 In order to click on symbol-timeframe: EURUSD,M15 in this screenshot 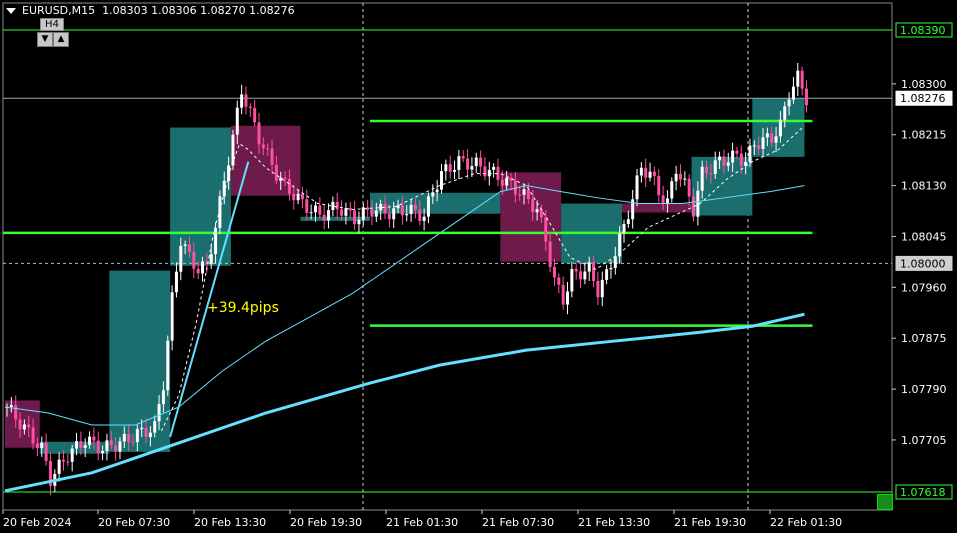, I will do `click(59, 10)`.